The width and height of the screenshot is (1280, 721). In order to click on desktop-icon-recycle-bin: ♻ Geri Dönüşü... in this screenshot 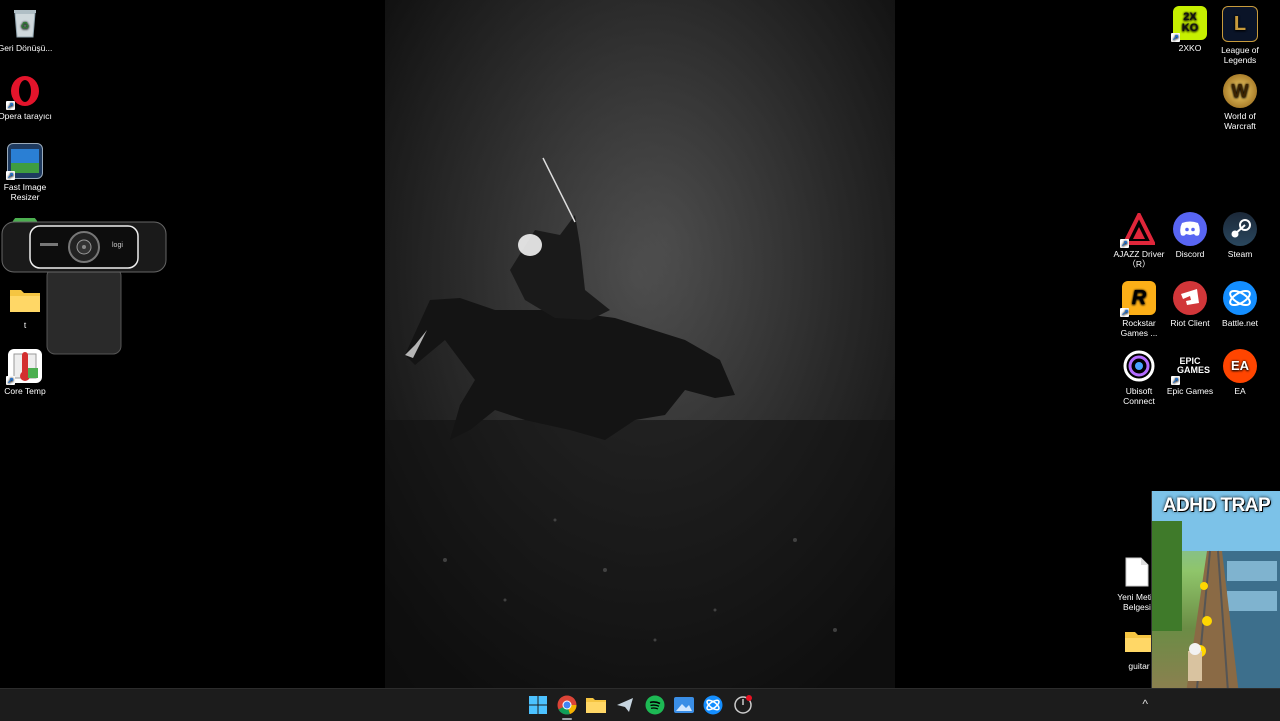, I will do `click(27, 29)`.